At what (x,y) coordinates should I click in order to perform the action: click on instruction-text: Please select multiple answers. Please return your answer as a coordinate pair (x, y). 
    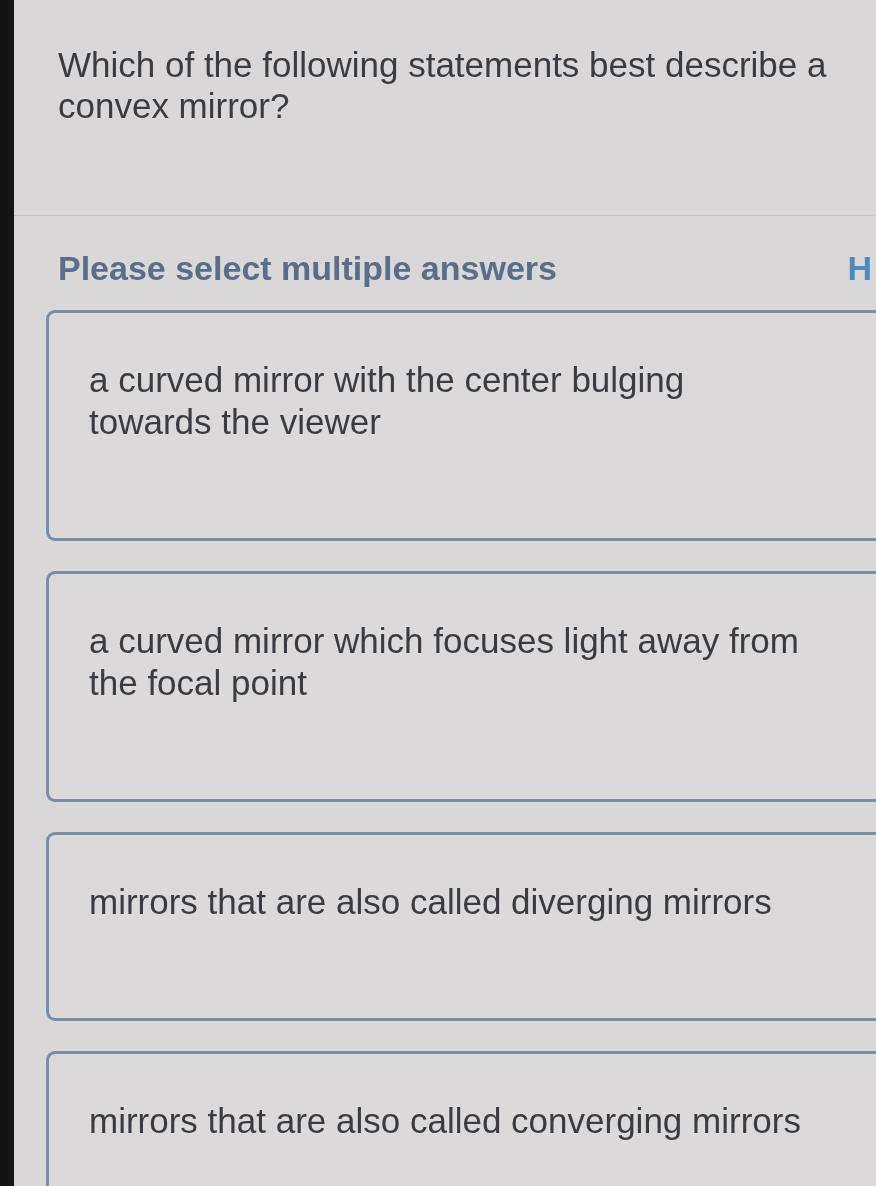
    Looking at the image, I should click on (307, 268).